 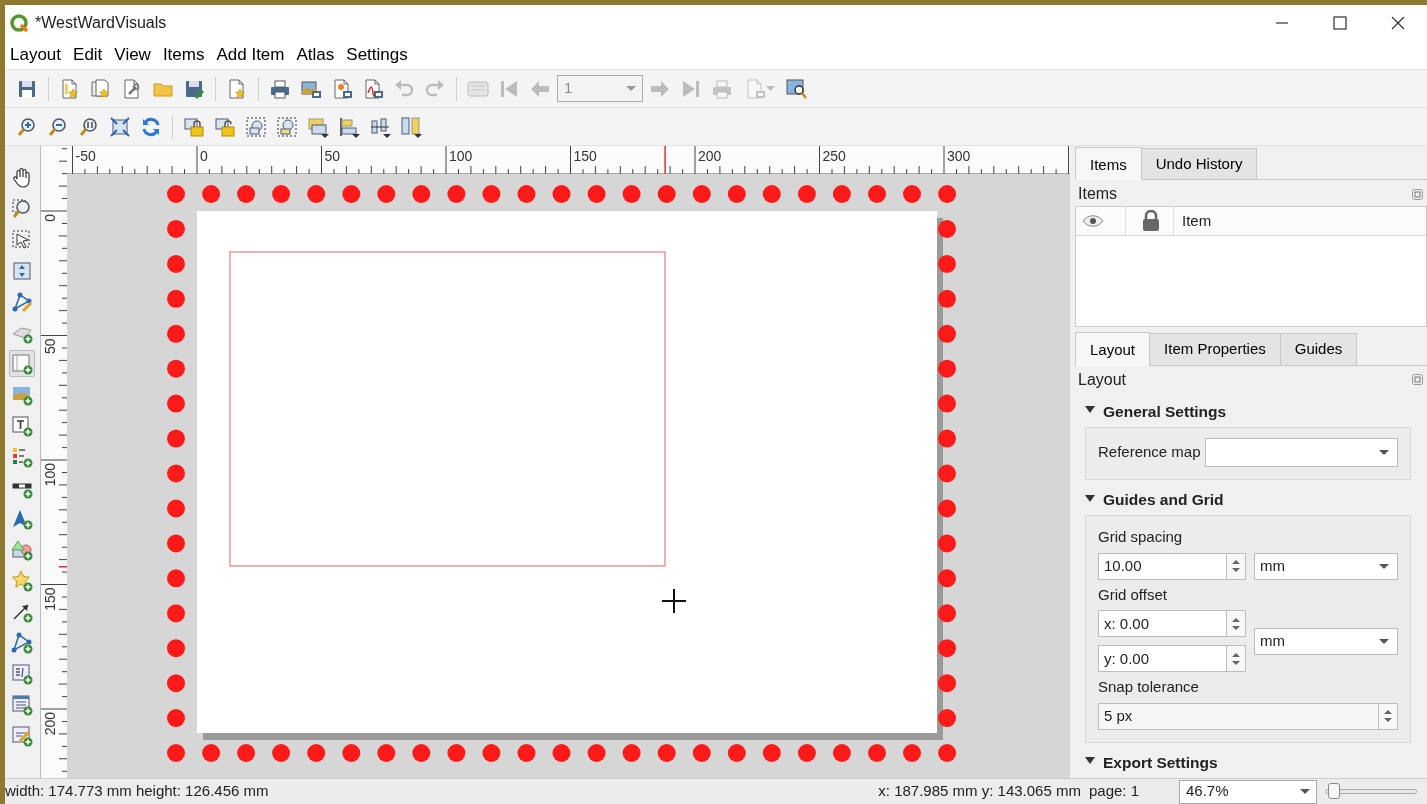 I want to click on panel-tab: Items, so click(x=1108, y=163).